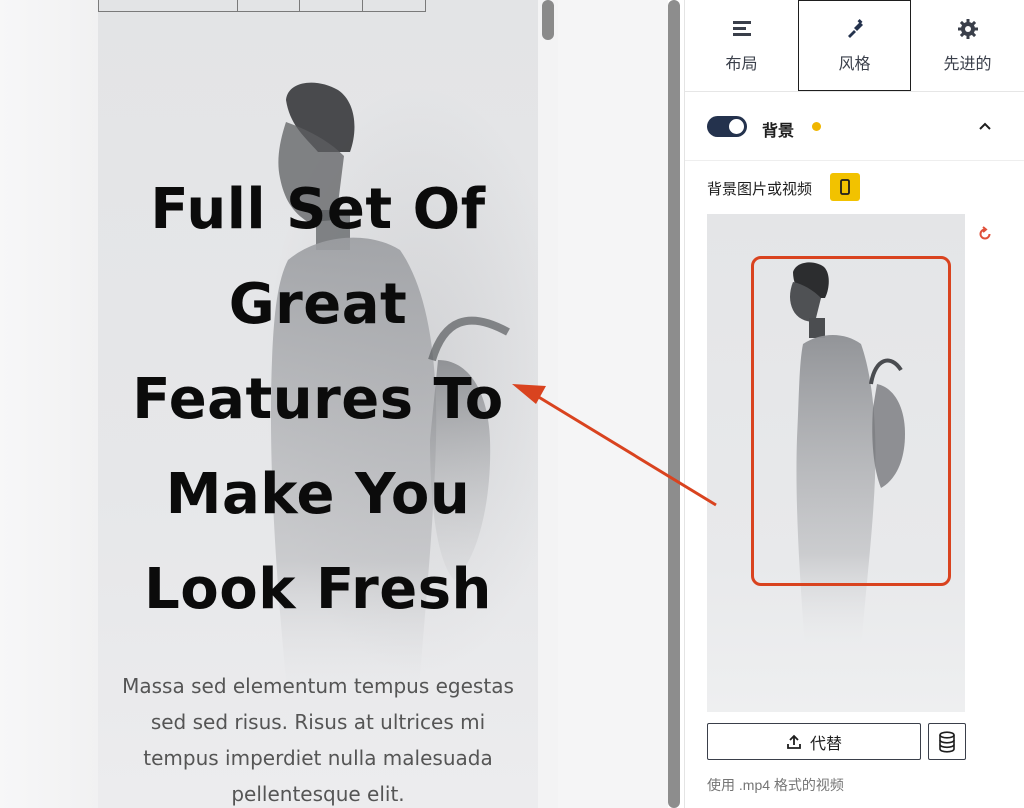  I want to click on panel-tabs: 布局 风格 先进的, so click(854, 46).